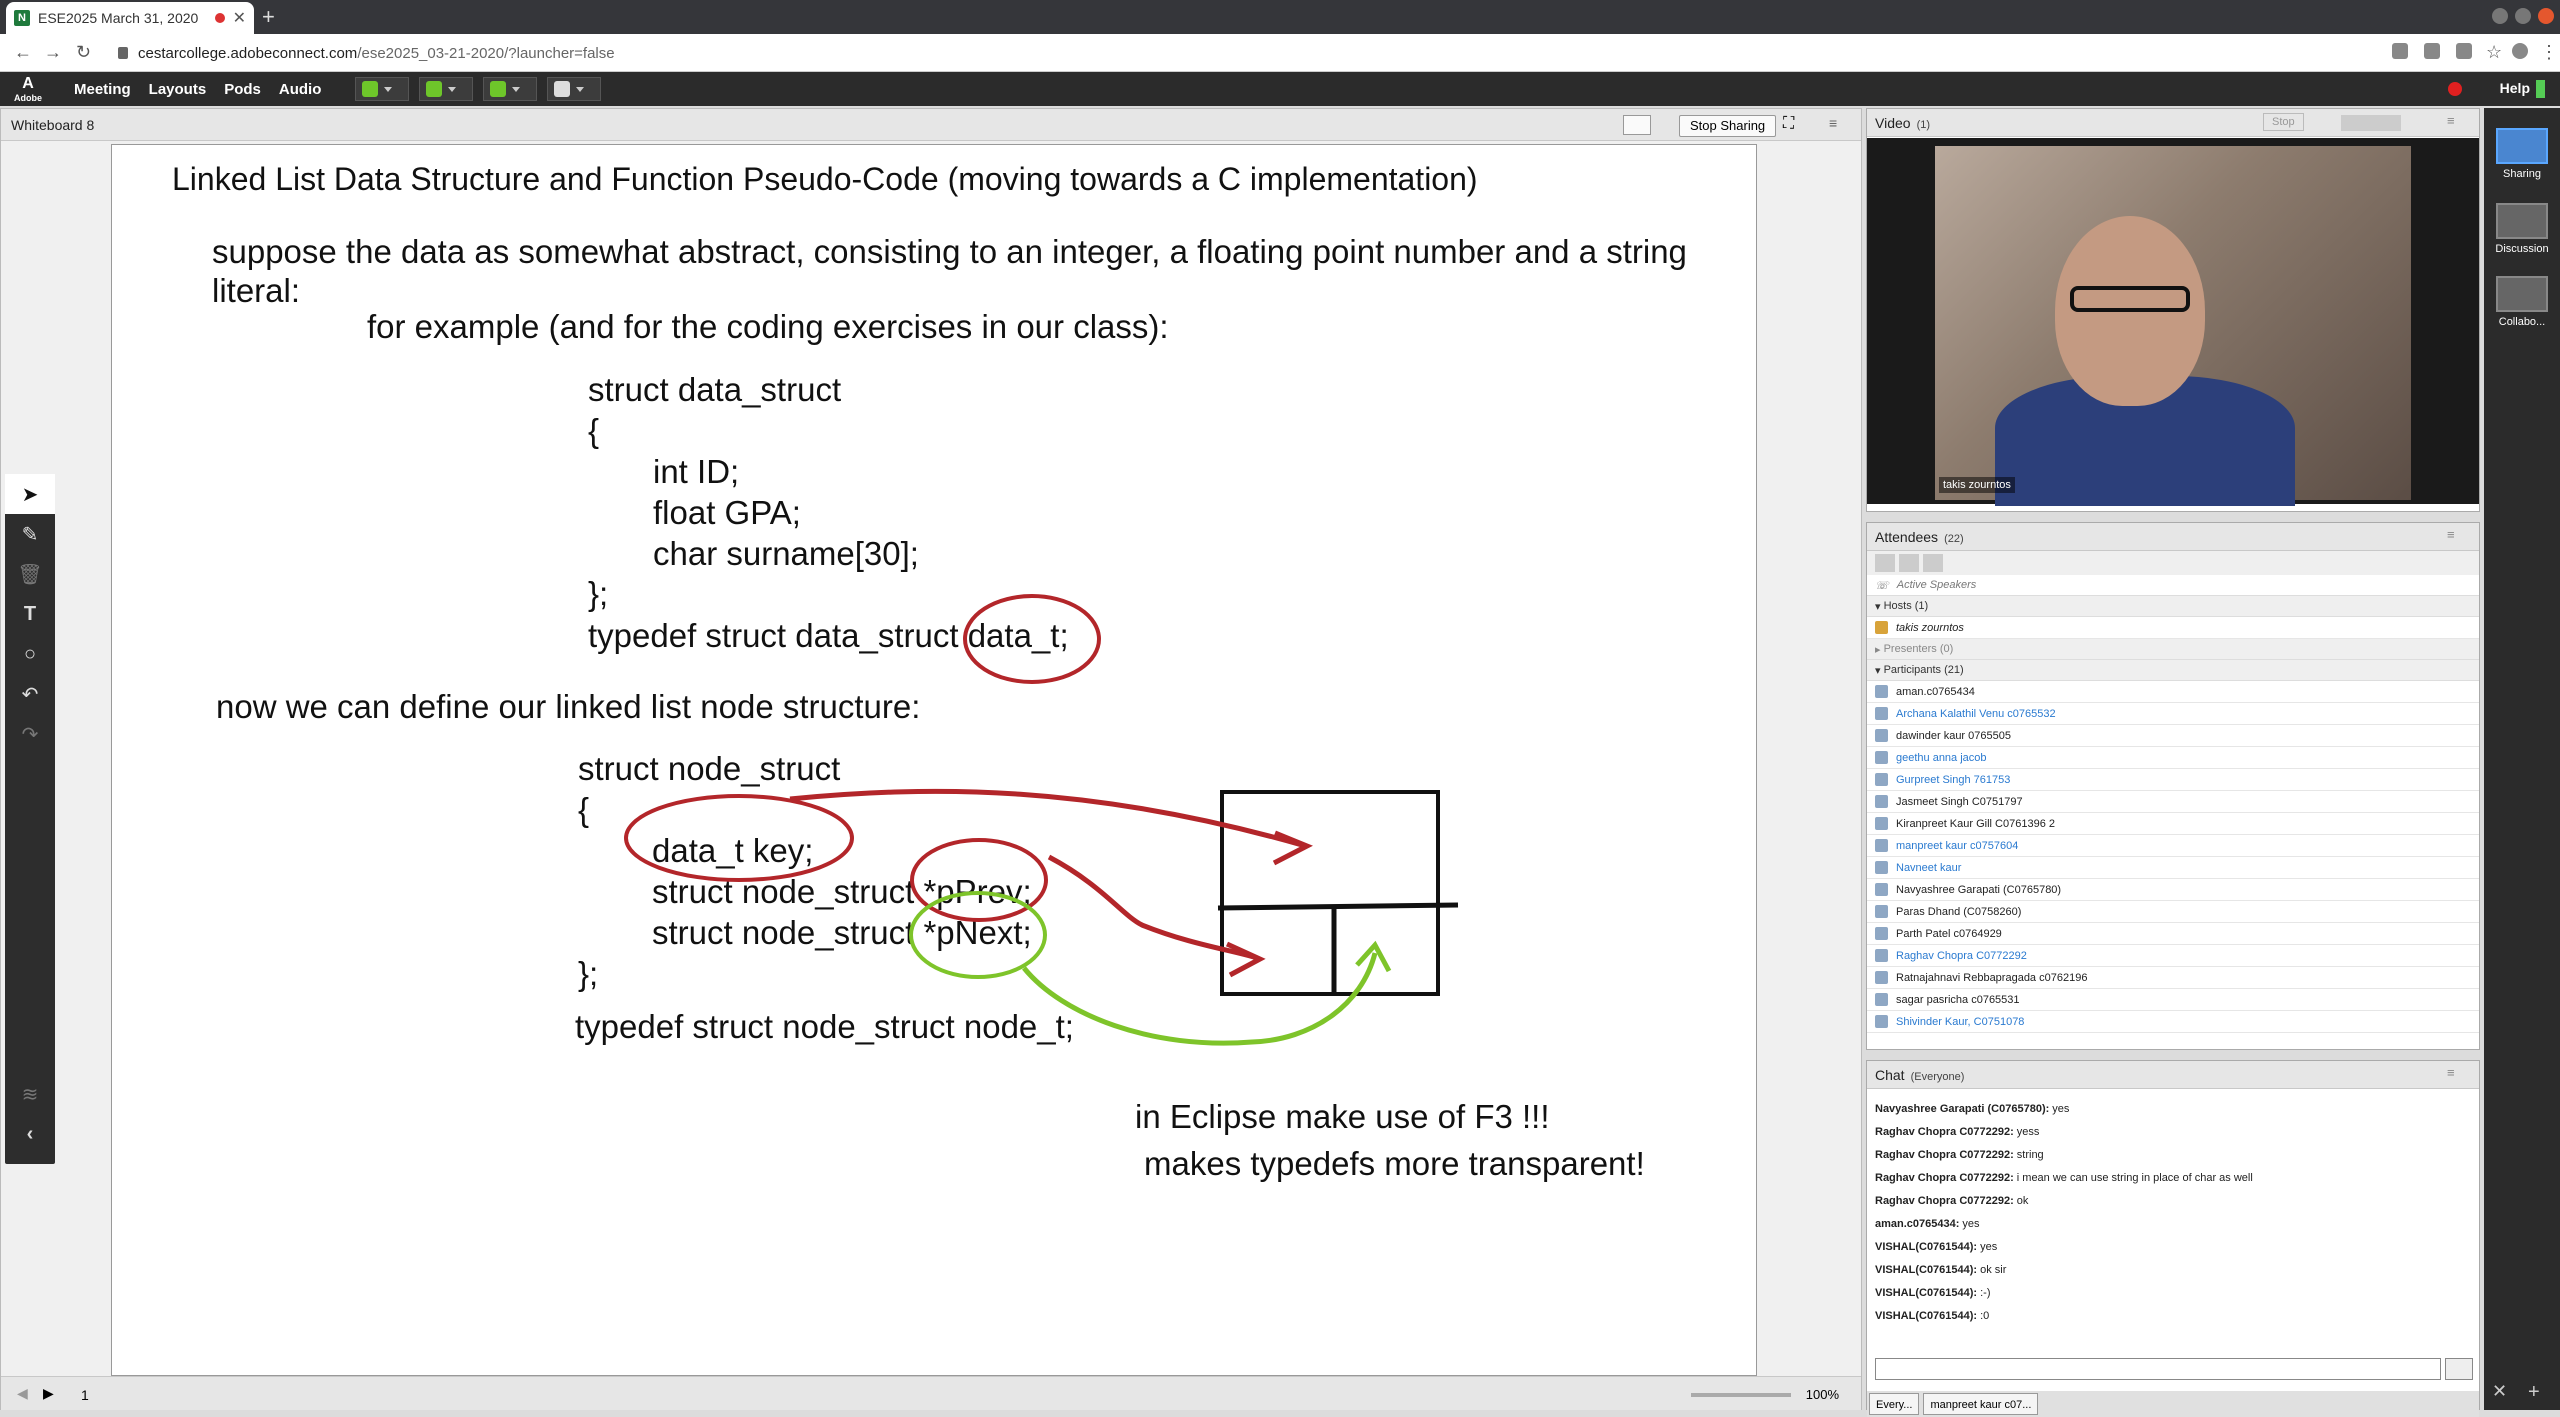 This screenshot has width=2560, height=1417. What do you see at coordinates (30, 534) in the screenshot?
I see `marker-tool-icon: ✎` at bounding box center [30, 534].